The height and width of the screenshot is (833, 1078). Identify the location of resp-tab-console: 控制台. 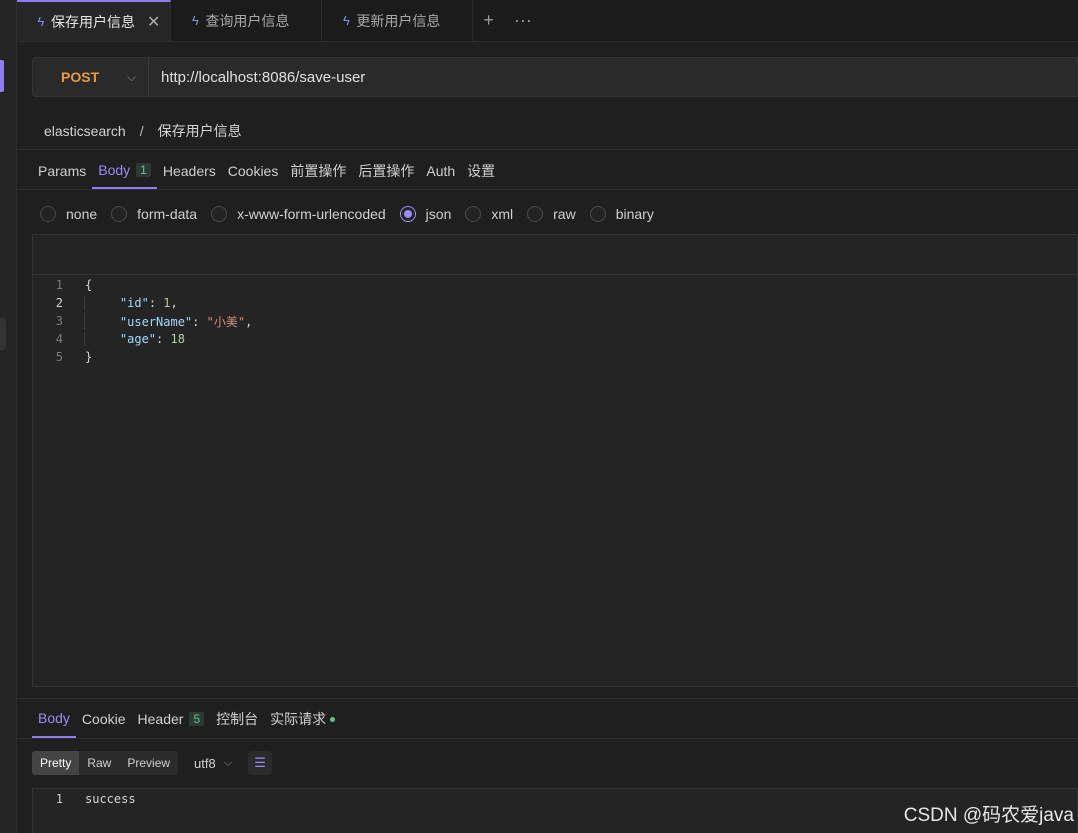
(237, 719).